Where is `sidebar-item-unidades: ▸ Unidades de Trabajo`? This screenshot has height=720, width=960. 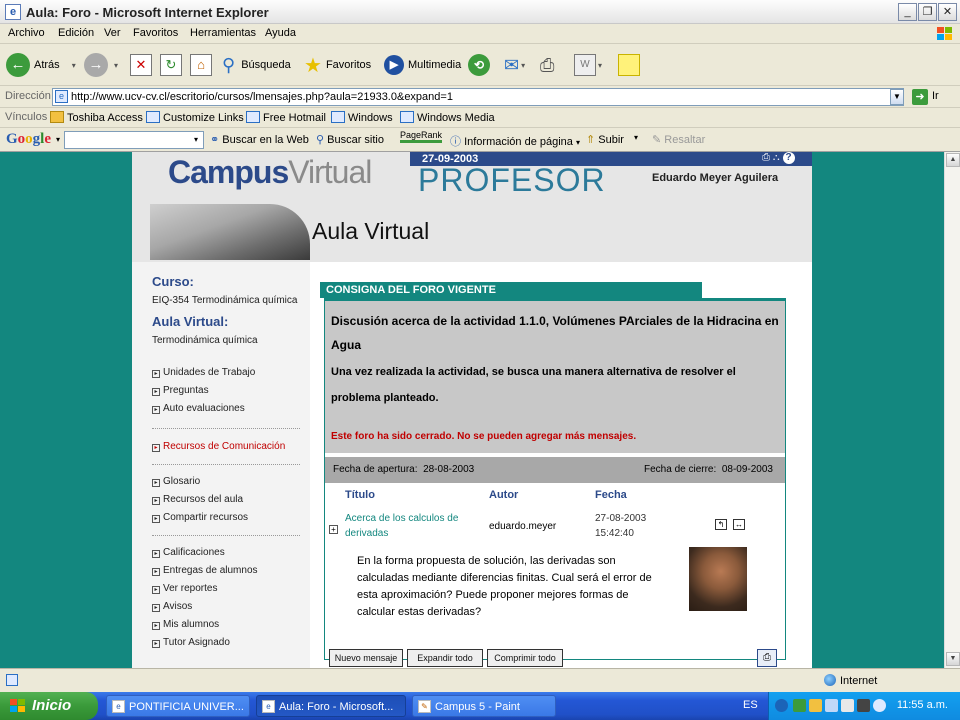 sidebar-item-unidades: ▸ Unidades de Trabajo is located at coordinates (203, 372).